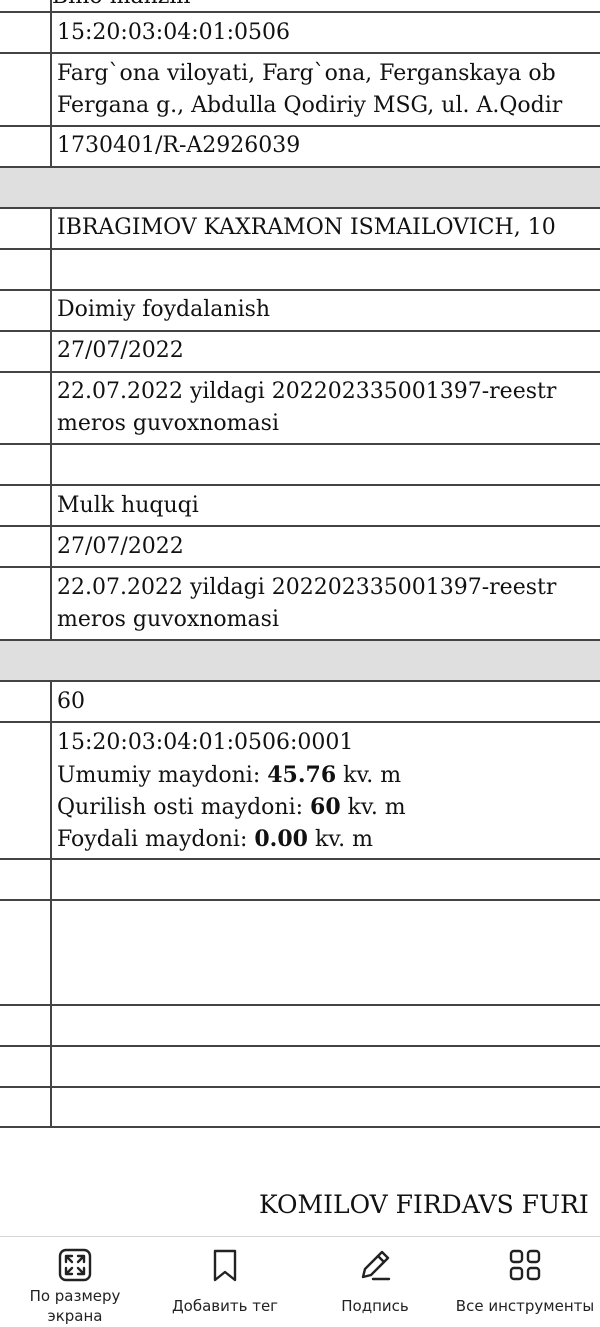 The width and height of the screenshot is (600, 1327). I want to click on footprint-area-line: Qurilish osti maydoni: 60 kv. m, so click(231, 807).